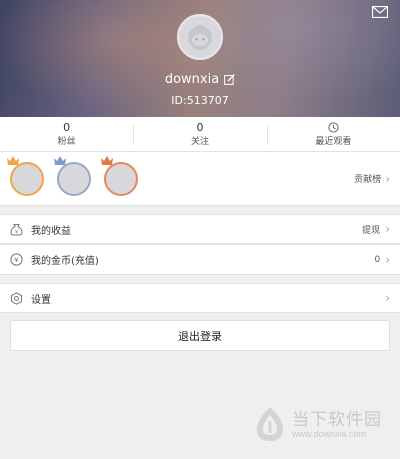  What do you see at coordinates (200, 298) in the screenshot?
I see `menu-item-settings: 设置 ›` at bounding box center [200, 298].